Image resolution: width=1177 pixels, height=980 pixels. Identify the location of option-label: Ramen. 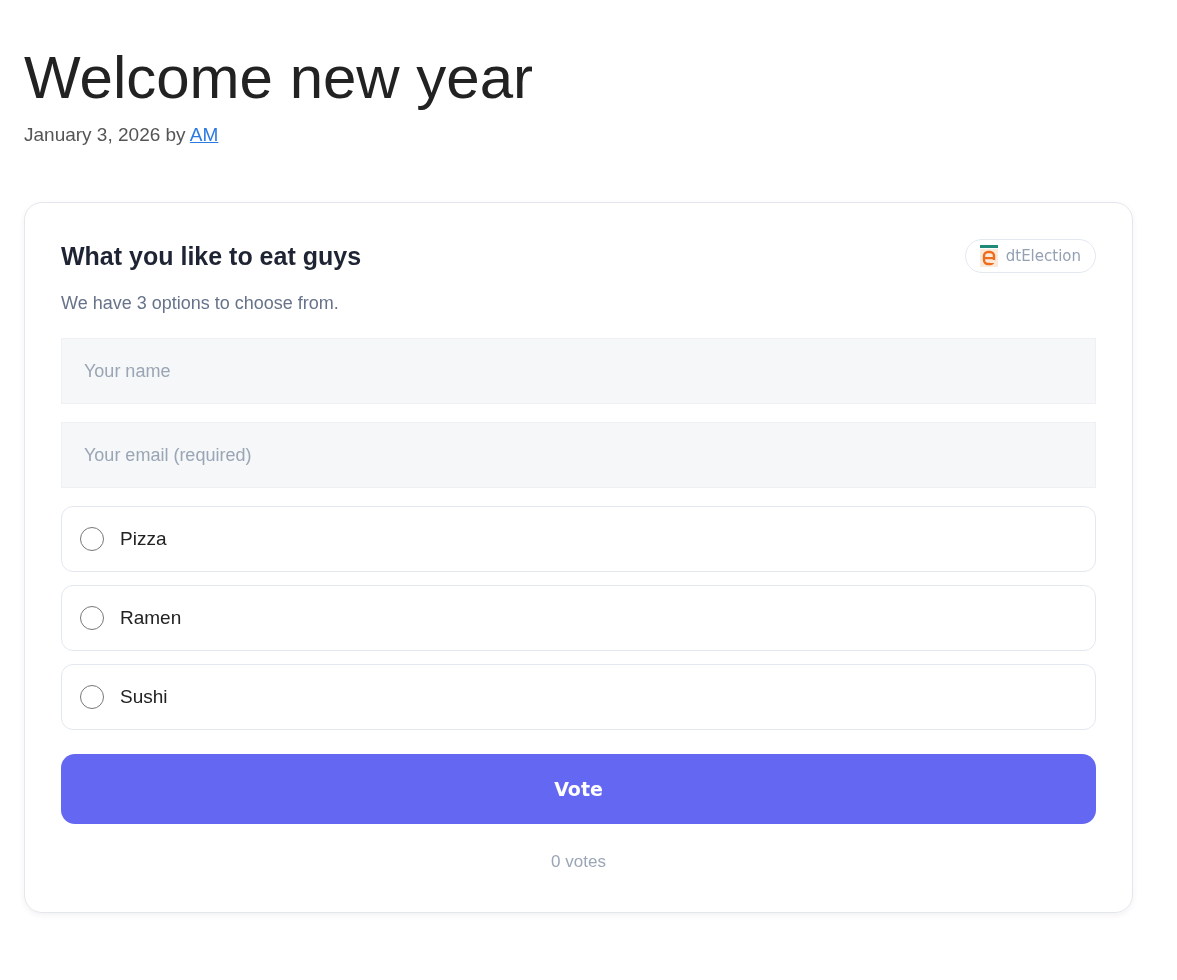
(151, 618).